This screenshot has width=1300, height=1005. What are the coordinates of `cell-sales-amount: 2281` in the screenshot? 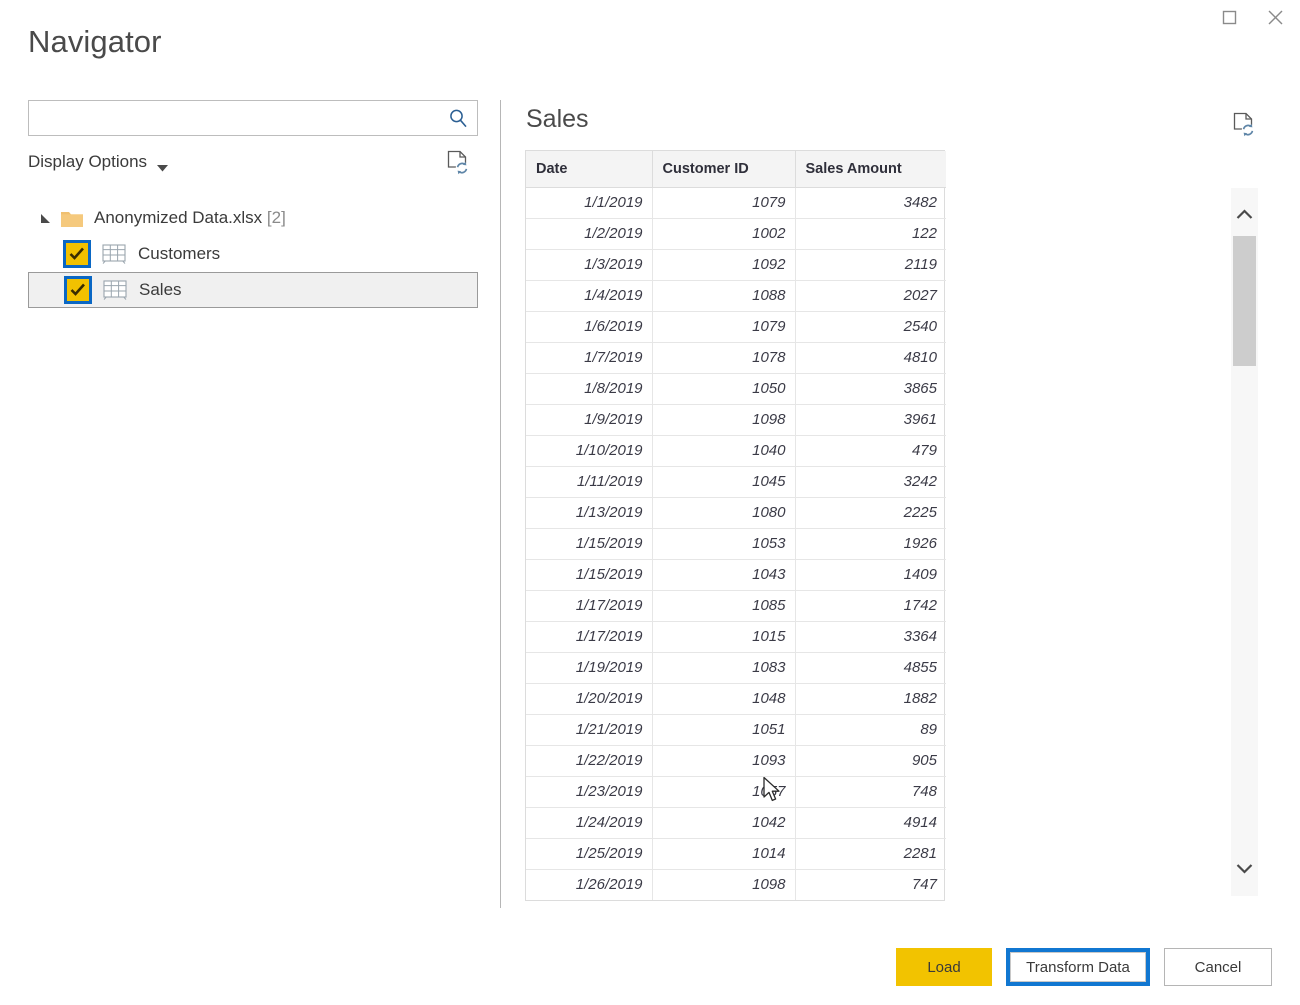 It's located at (870, 854).